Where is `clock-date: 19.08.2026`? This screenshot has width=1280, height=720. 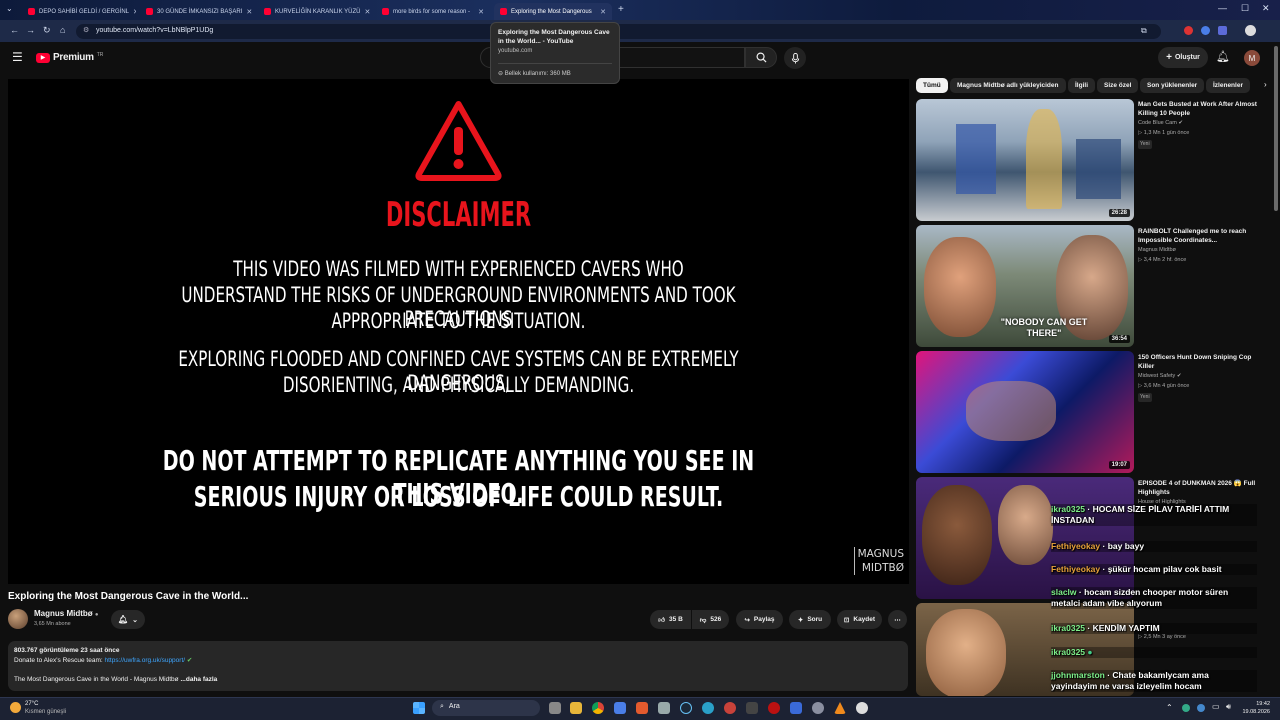
clock-date: 19.08.2026 is located at coordinates (1256, 712).